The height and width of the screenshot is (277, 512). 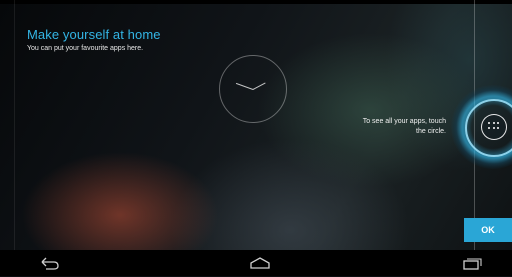 I want to click on all-apps-button, so click(x=494, y=127).